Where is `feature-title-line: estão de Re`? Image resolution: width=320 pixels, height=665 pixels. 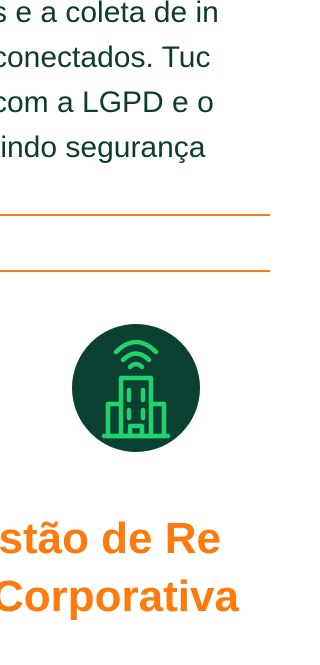 feature-title-line: estão de Re is located at coordinates (110, 538).